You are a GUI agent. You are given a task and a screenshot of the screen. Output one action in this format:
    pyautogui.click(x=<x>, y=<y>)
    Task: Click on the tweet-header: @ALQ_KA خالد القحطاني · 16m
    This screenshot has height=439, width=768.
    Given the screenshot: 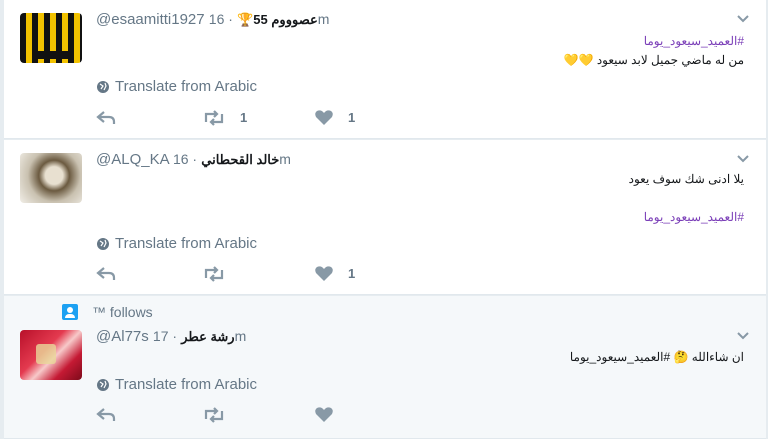 What is the action you would take?
    pyautogui.click(x=193, y=159)
    